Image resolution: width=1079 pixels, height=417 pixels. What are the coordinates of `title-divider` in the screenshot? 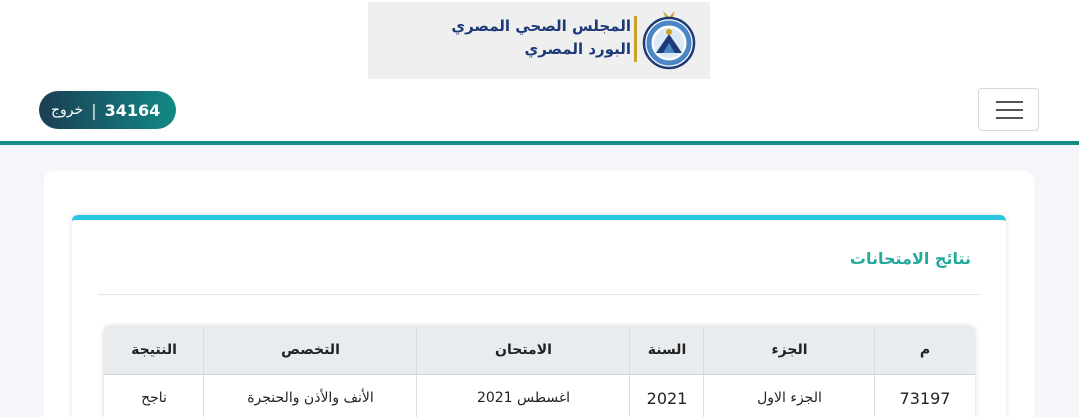 It's located at (539, 294).